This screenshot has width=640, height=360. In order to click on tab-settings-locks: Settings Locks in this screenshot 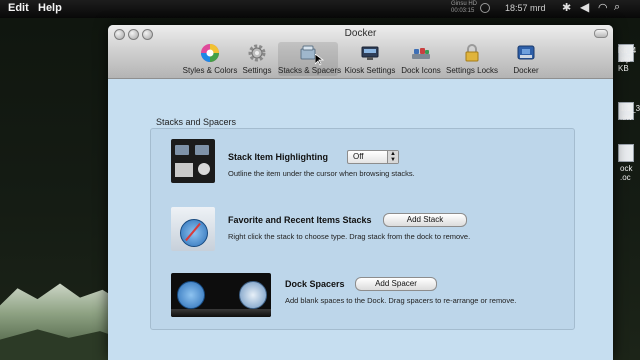, I will do `click(472, 59)`.